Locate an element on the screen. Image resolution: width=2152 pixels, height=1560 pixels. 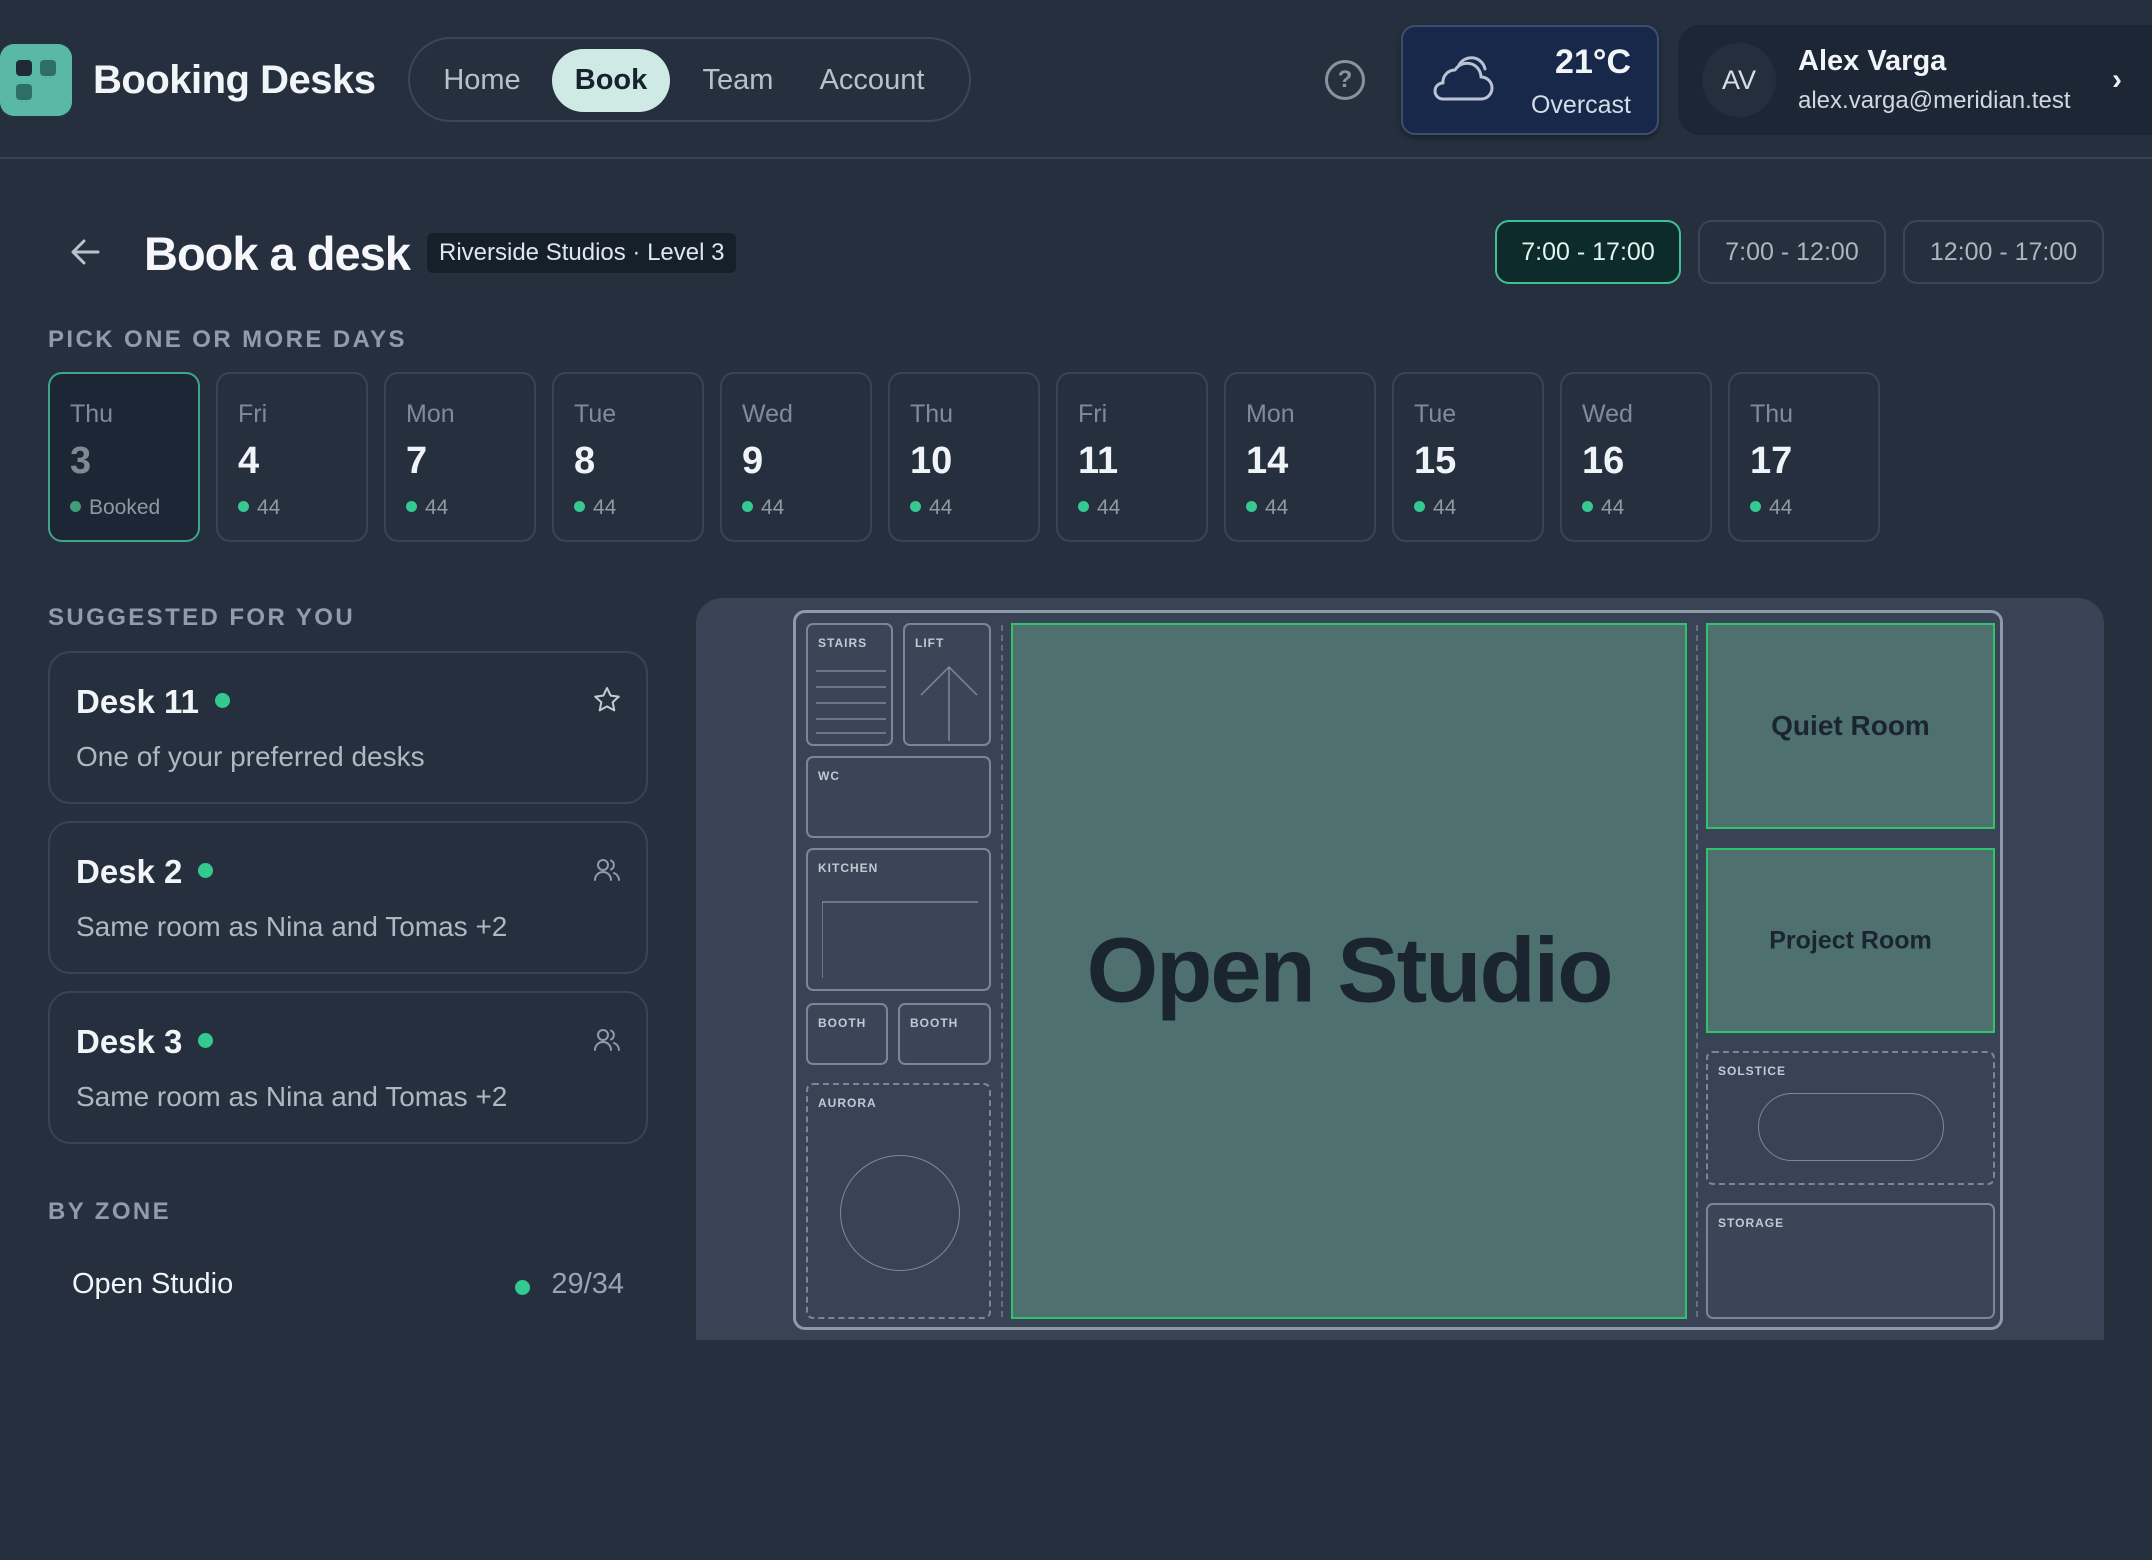
question-circle-icon: ? is located at coordinates (1345, 80).